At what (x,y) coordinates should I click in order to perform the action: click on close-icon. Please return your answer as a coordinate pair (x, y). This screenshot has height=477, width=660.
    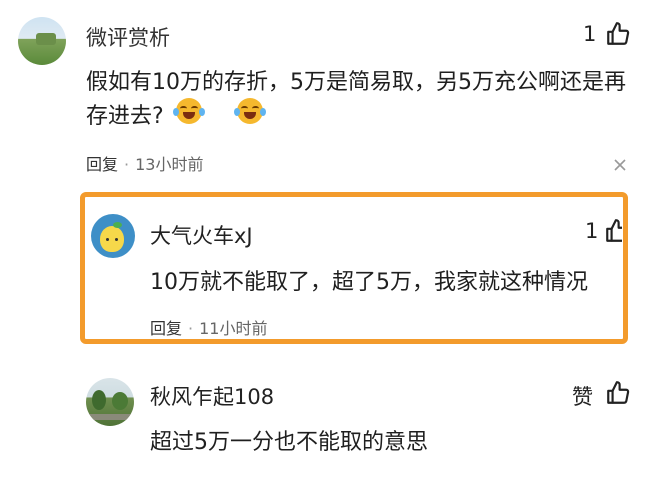
    Looking at the image, I should click on (620, 165).